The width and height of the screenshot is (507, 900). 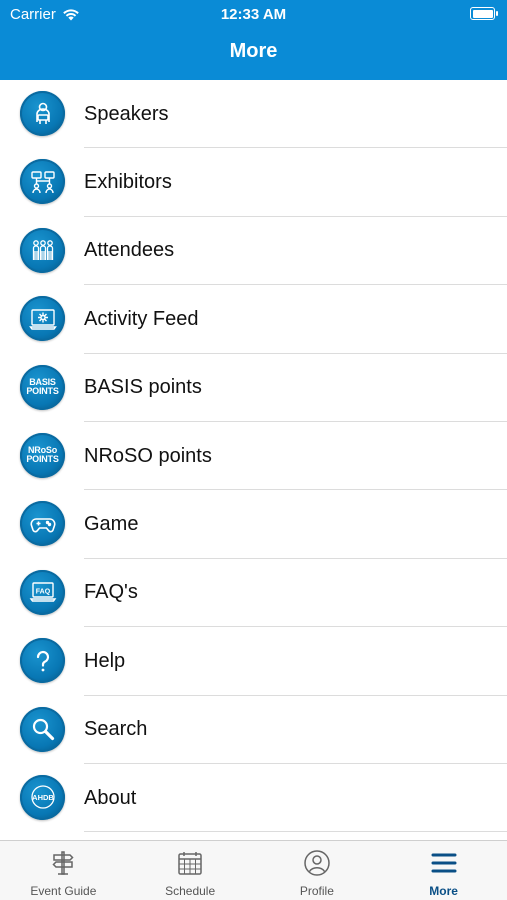 I want to click on menu-item-label: Exhibitors, so click(x=128, y=182).